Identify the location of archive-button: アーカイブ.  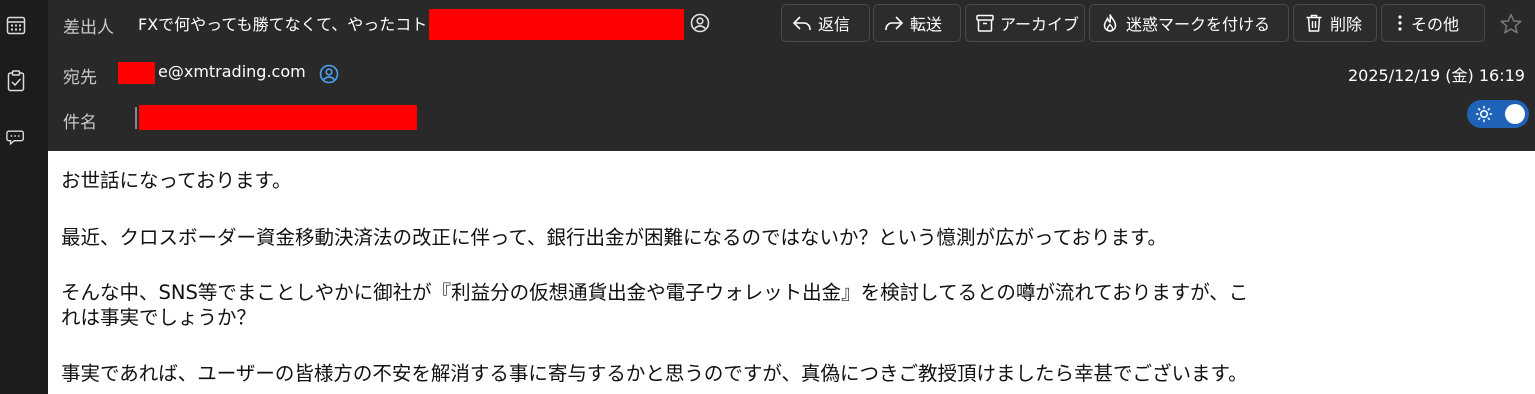
(1025, 23).